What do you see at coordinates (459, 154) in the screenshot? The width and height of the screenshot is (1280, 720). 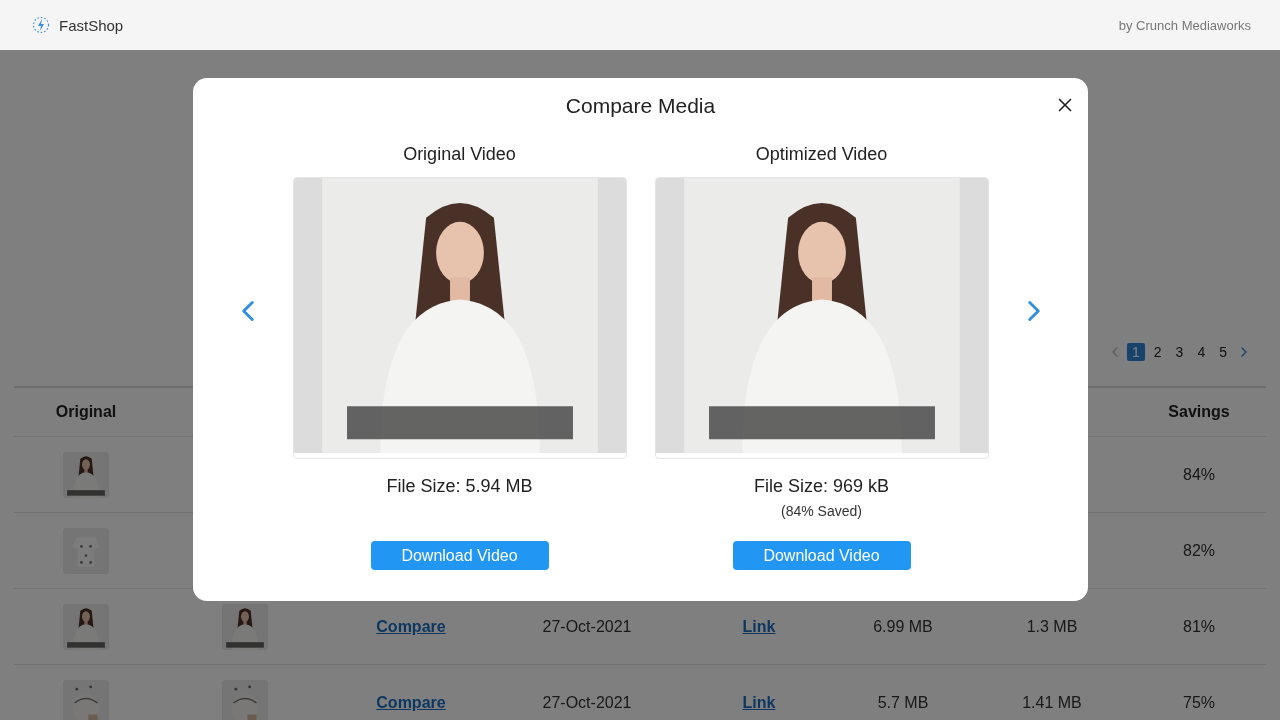 I see `panel-heading: Original Video` at bounding box center [459, 154].